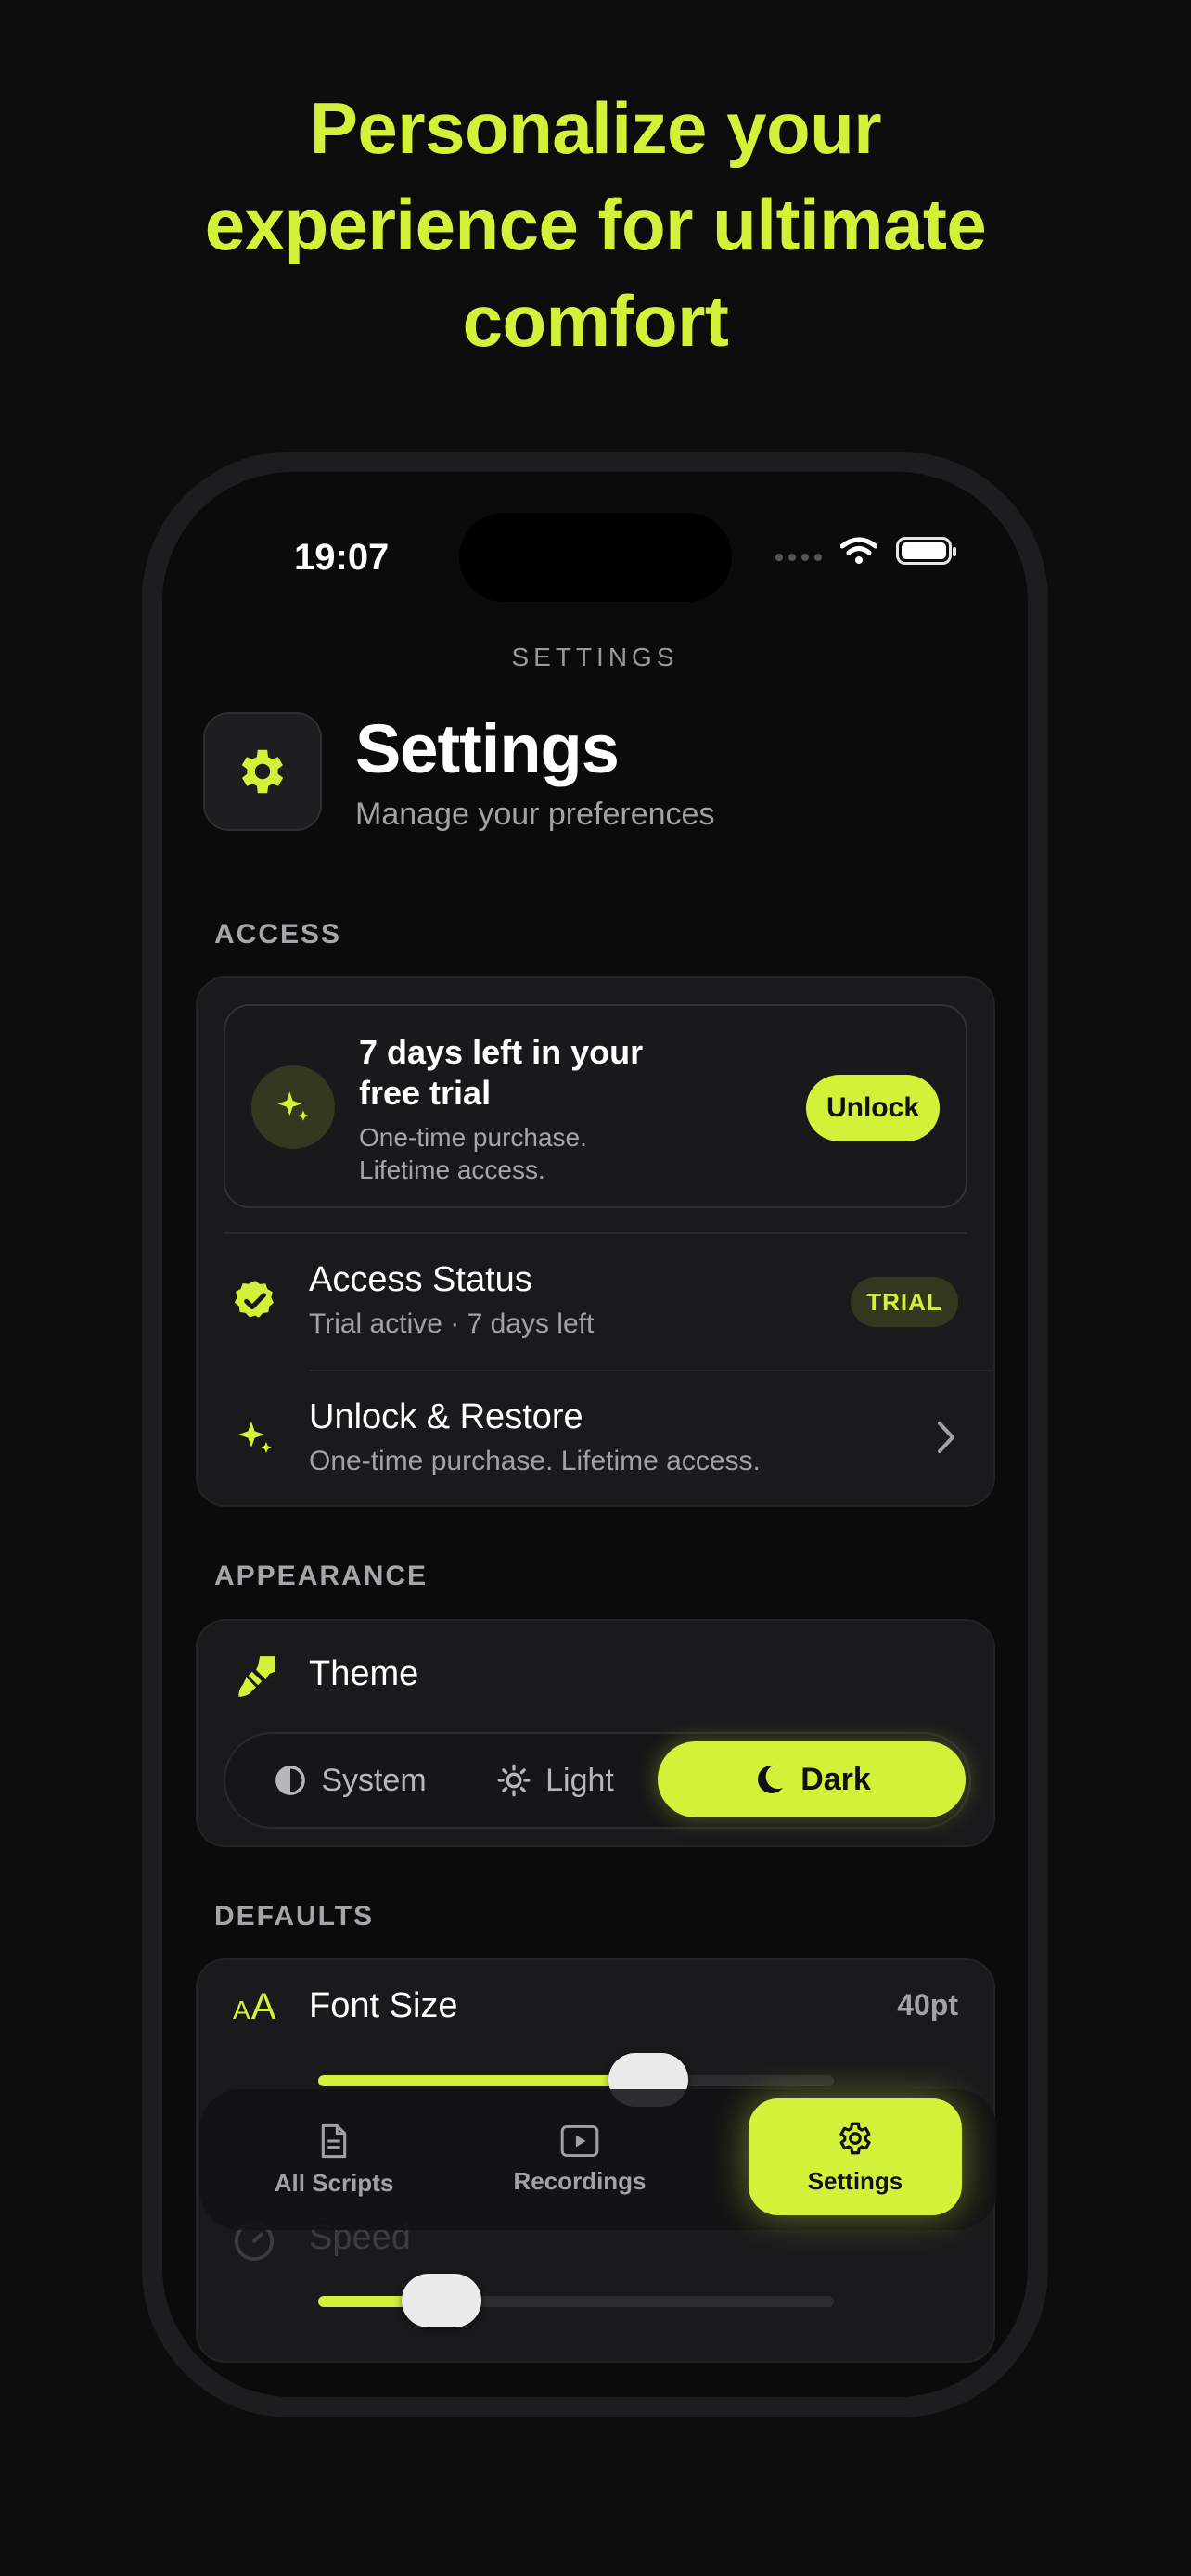 Image resolution: width=1191 pixels, height=2576 pixels. Describe the element at coordinates (488, 749) in the screenshot. I see `page-title: Settings` at that location.